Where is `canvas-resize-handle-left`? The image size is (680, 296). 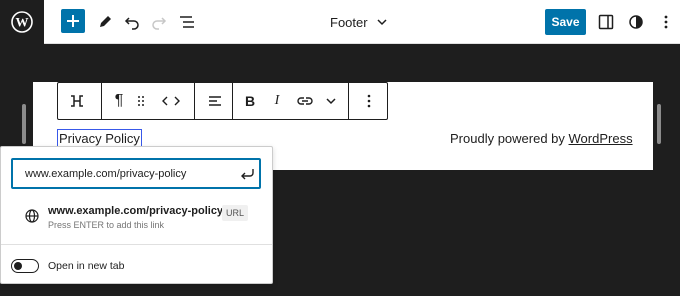
canvas-resize-handle-left is located at coordinates (24, 124).